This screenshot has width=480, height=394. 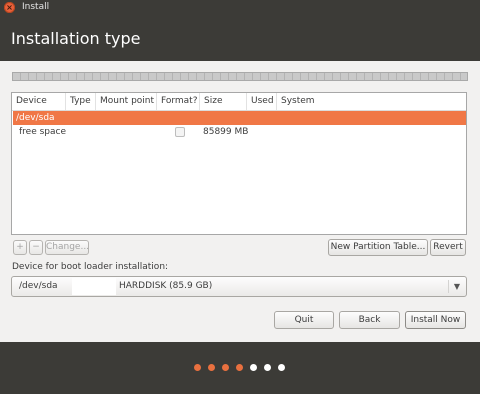 What do you see at coordinates (456, 286) in the screenshot?
I see `chevron-down-icon: ▼` at bounding box center [456, 286].